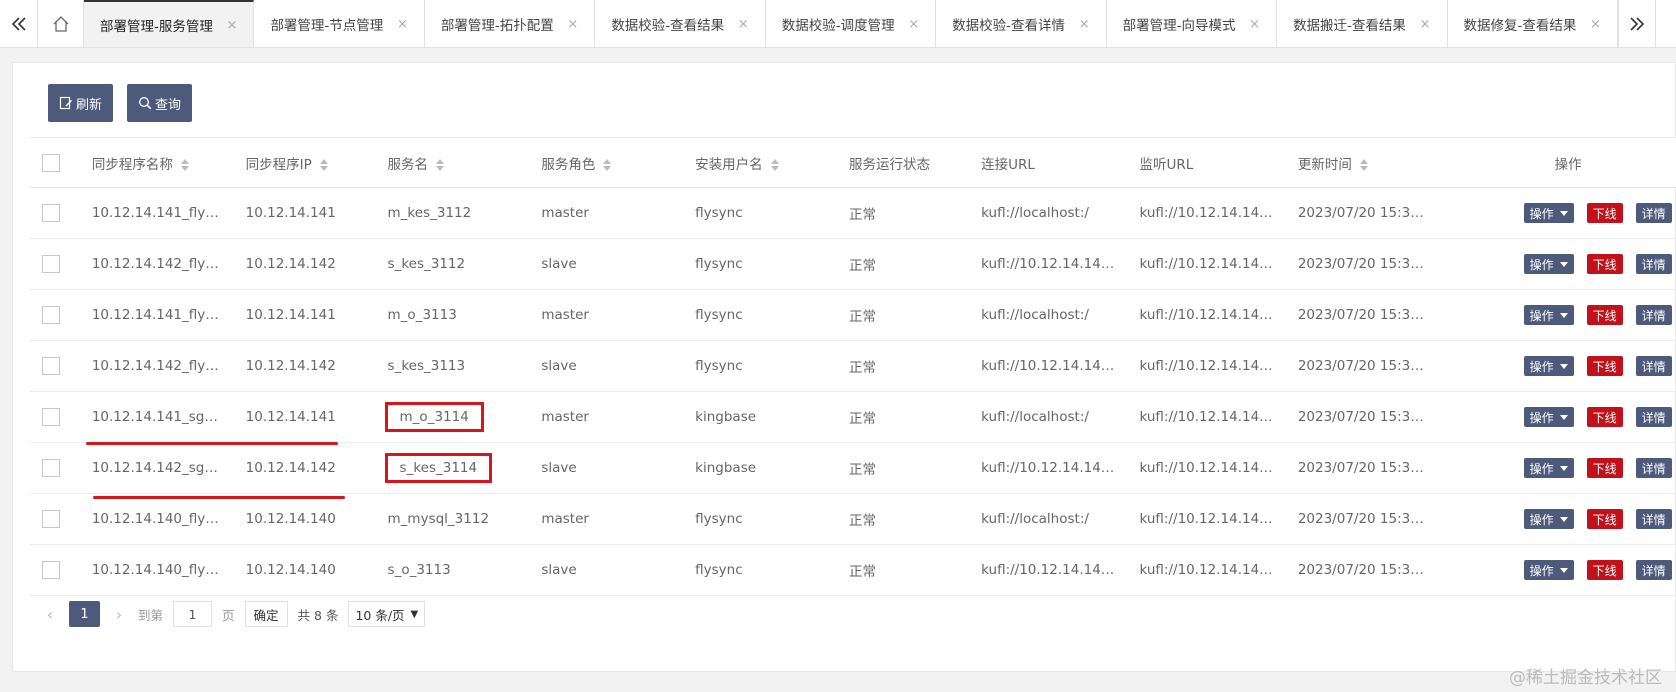  What do you see at coordinates (414, 614) in the screenshot?
I see `dropdown-caret-icon: ▼` at bounding box center [414, 614].